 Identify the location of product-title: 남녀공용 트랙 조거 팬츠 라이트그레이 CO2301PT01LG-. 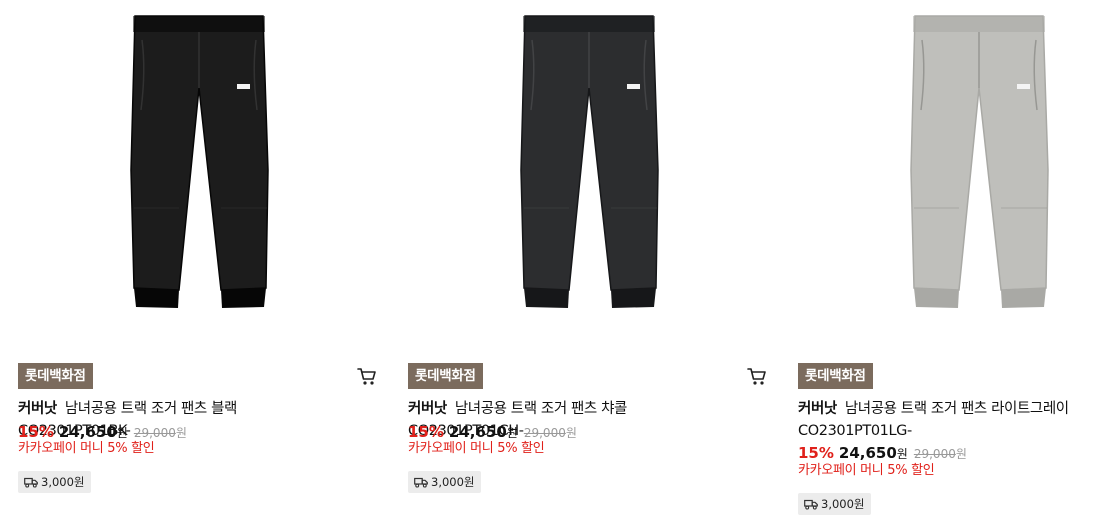
(933, 420).